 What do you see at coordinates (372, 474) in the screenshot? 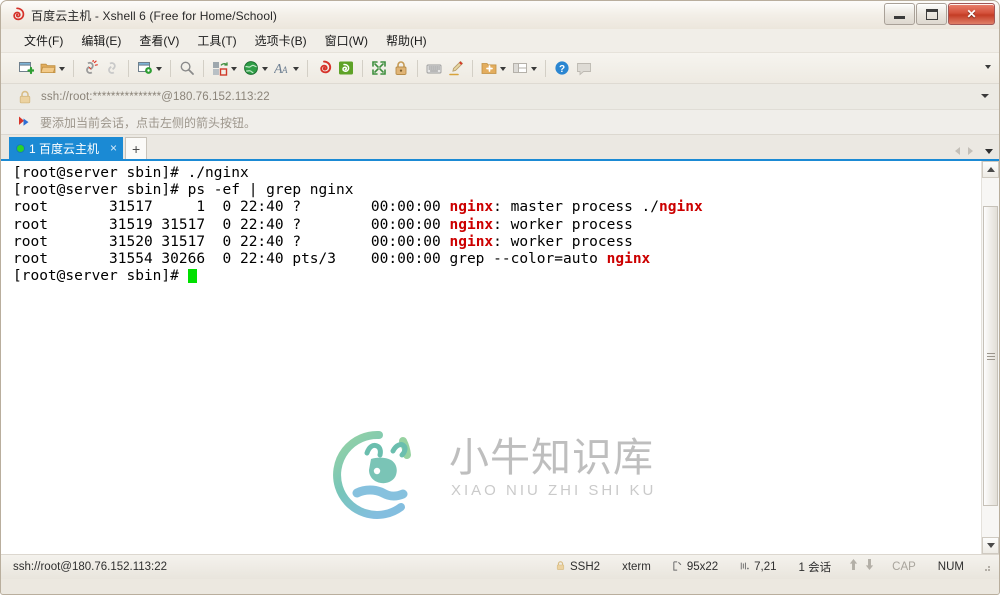
I see `xiaoniu-bull-logo` at bounding box center [372, 474].